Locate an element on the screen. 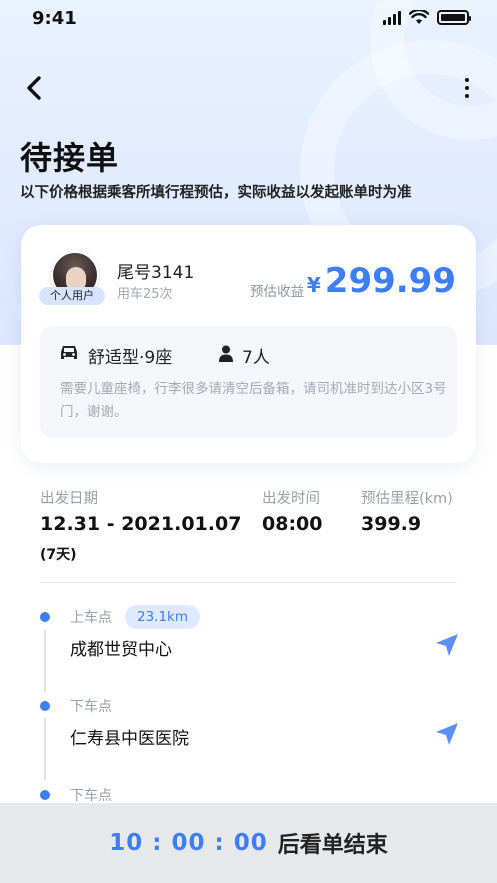  page-title: 待接单 is located at coordinates (70, 158).